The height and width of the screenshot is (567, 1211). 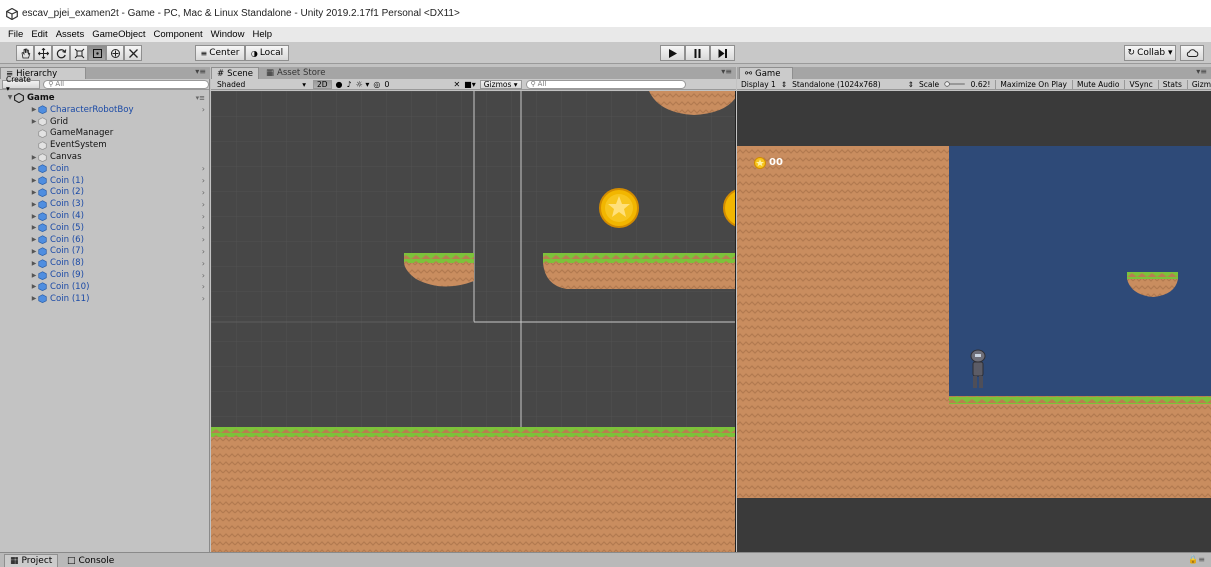 I want to click on game-gizmos-dropdown: Gizm, so click(x=1198, y=84).